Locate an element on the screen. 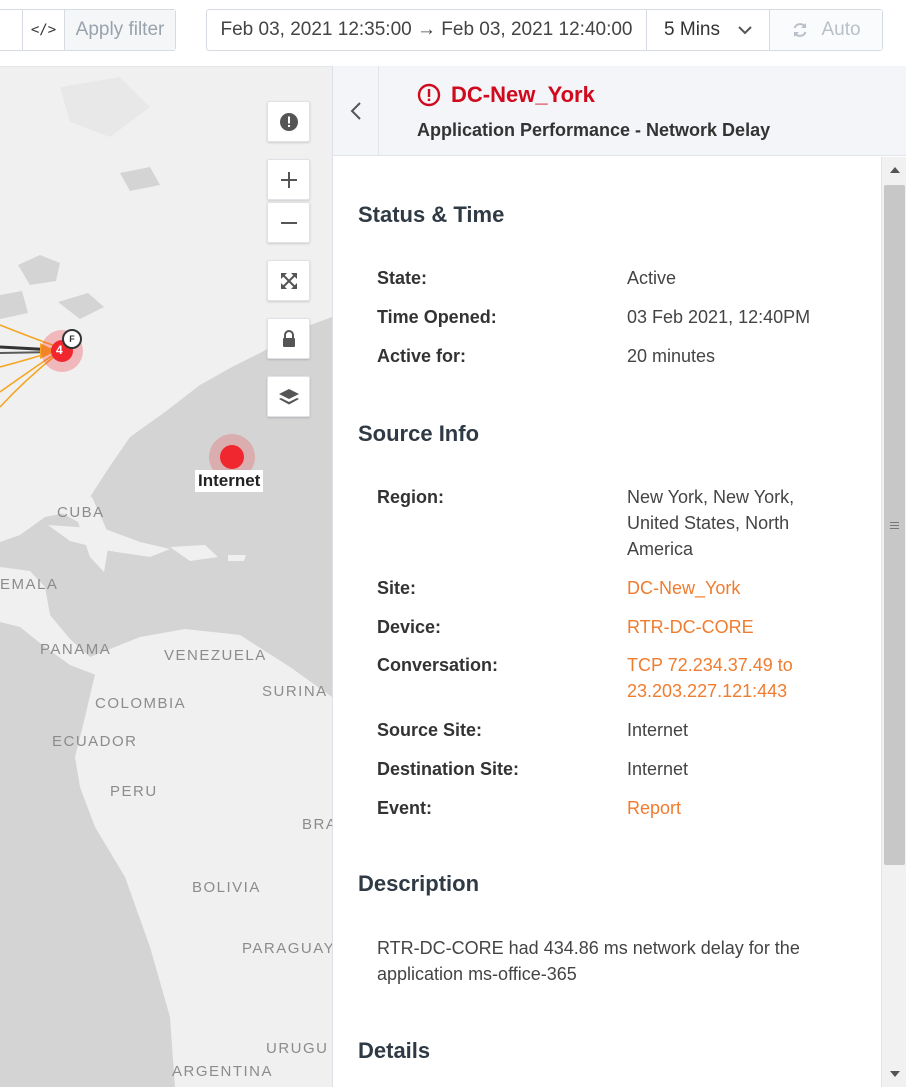 The height and width of the screenshot is (1087, 906). chevron-down-icon is located at coordinates (745, 29).